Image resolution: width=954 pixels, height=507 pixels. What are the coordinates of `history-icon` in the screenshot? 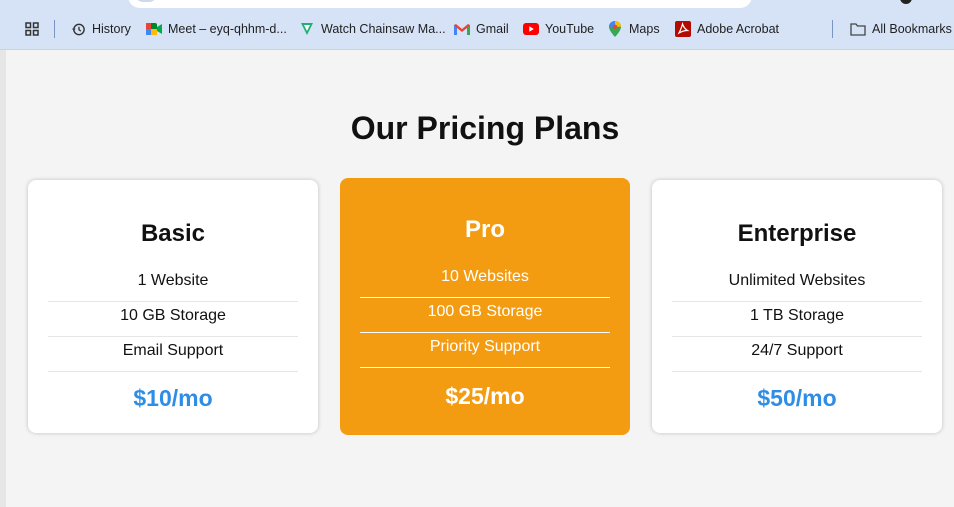 It's located at (78, 29).